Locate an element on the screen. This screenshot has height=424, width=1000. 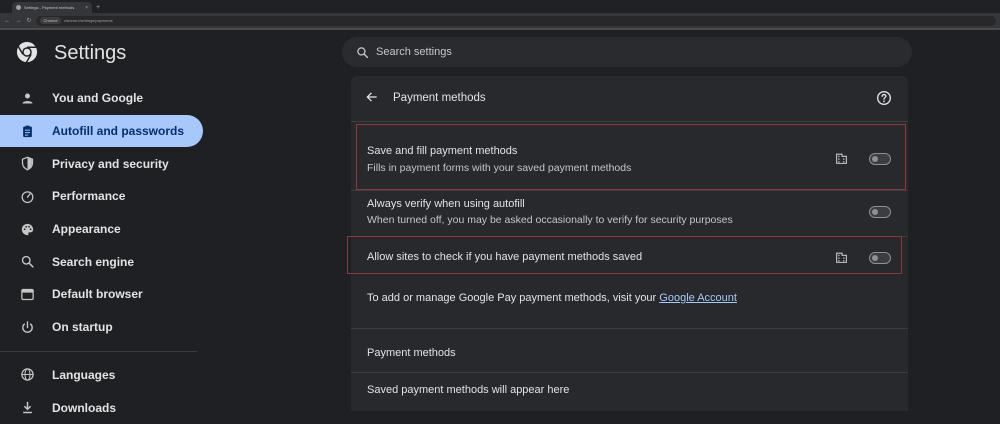
chrome-chip: Chrome is located at coordinates (50, 20).